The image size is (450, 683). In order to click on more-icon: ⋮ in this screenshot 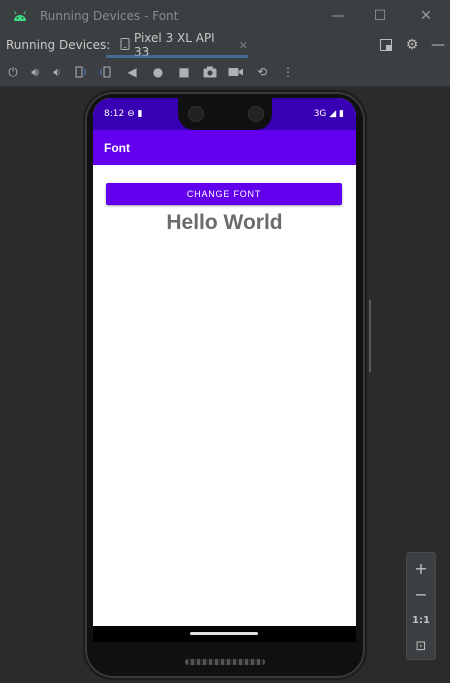, I will do `click(288, 72)`.